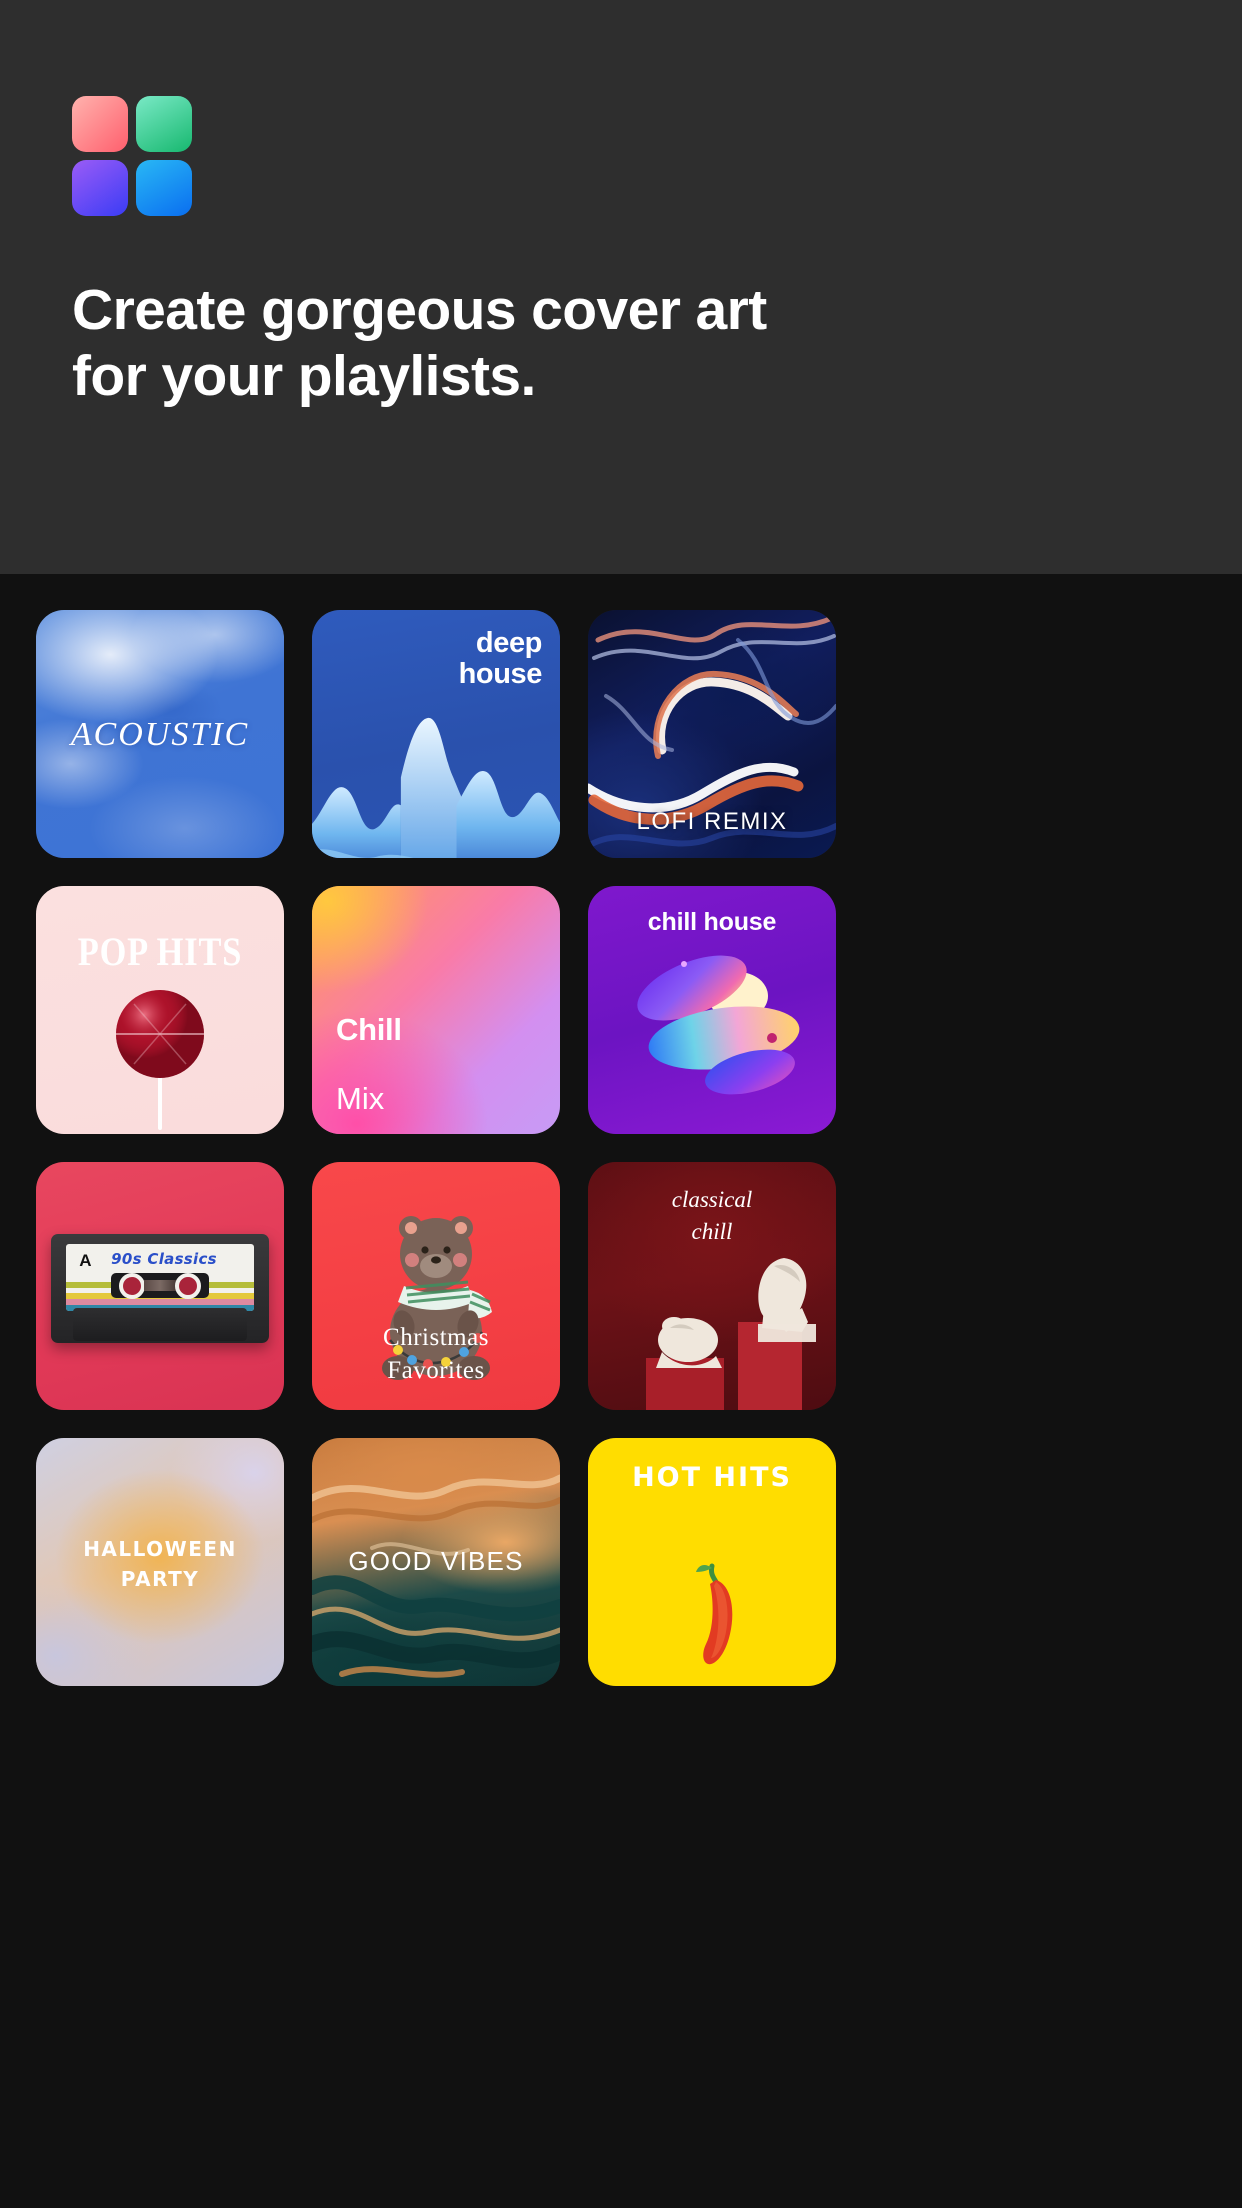 This screenshot has height=2208, width=1242. I want to click on logo-tile-green-icon, so click(164, 124).